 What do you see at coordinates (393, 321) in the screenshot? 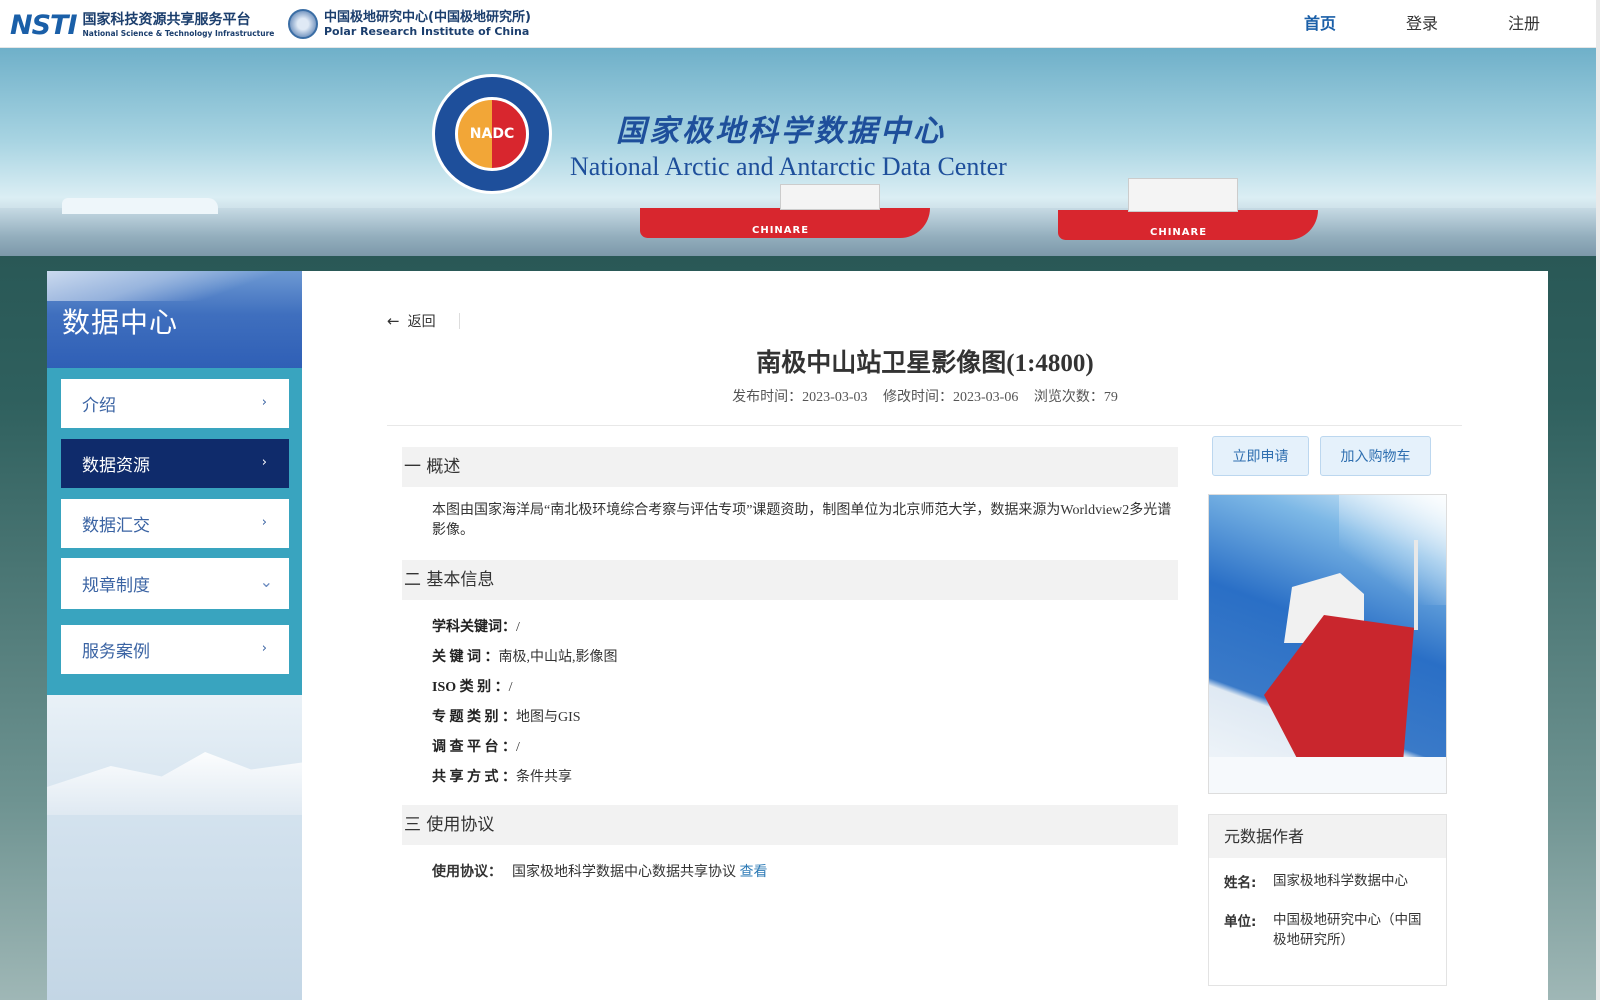
I see `arrow-left-icon: ←` at bounding box center [393, 321].